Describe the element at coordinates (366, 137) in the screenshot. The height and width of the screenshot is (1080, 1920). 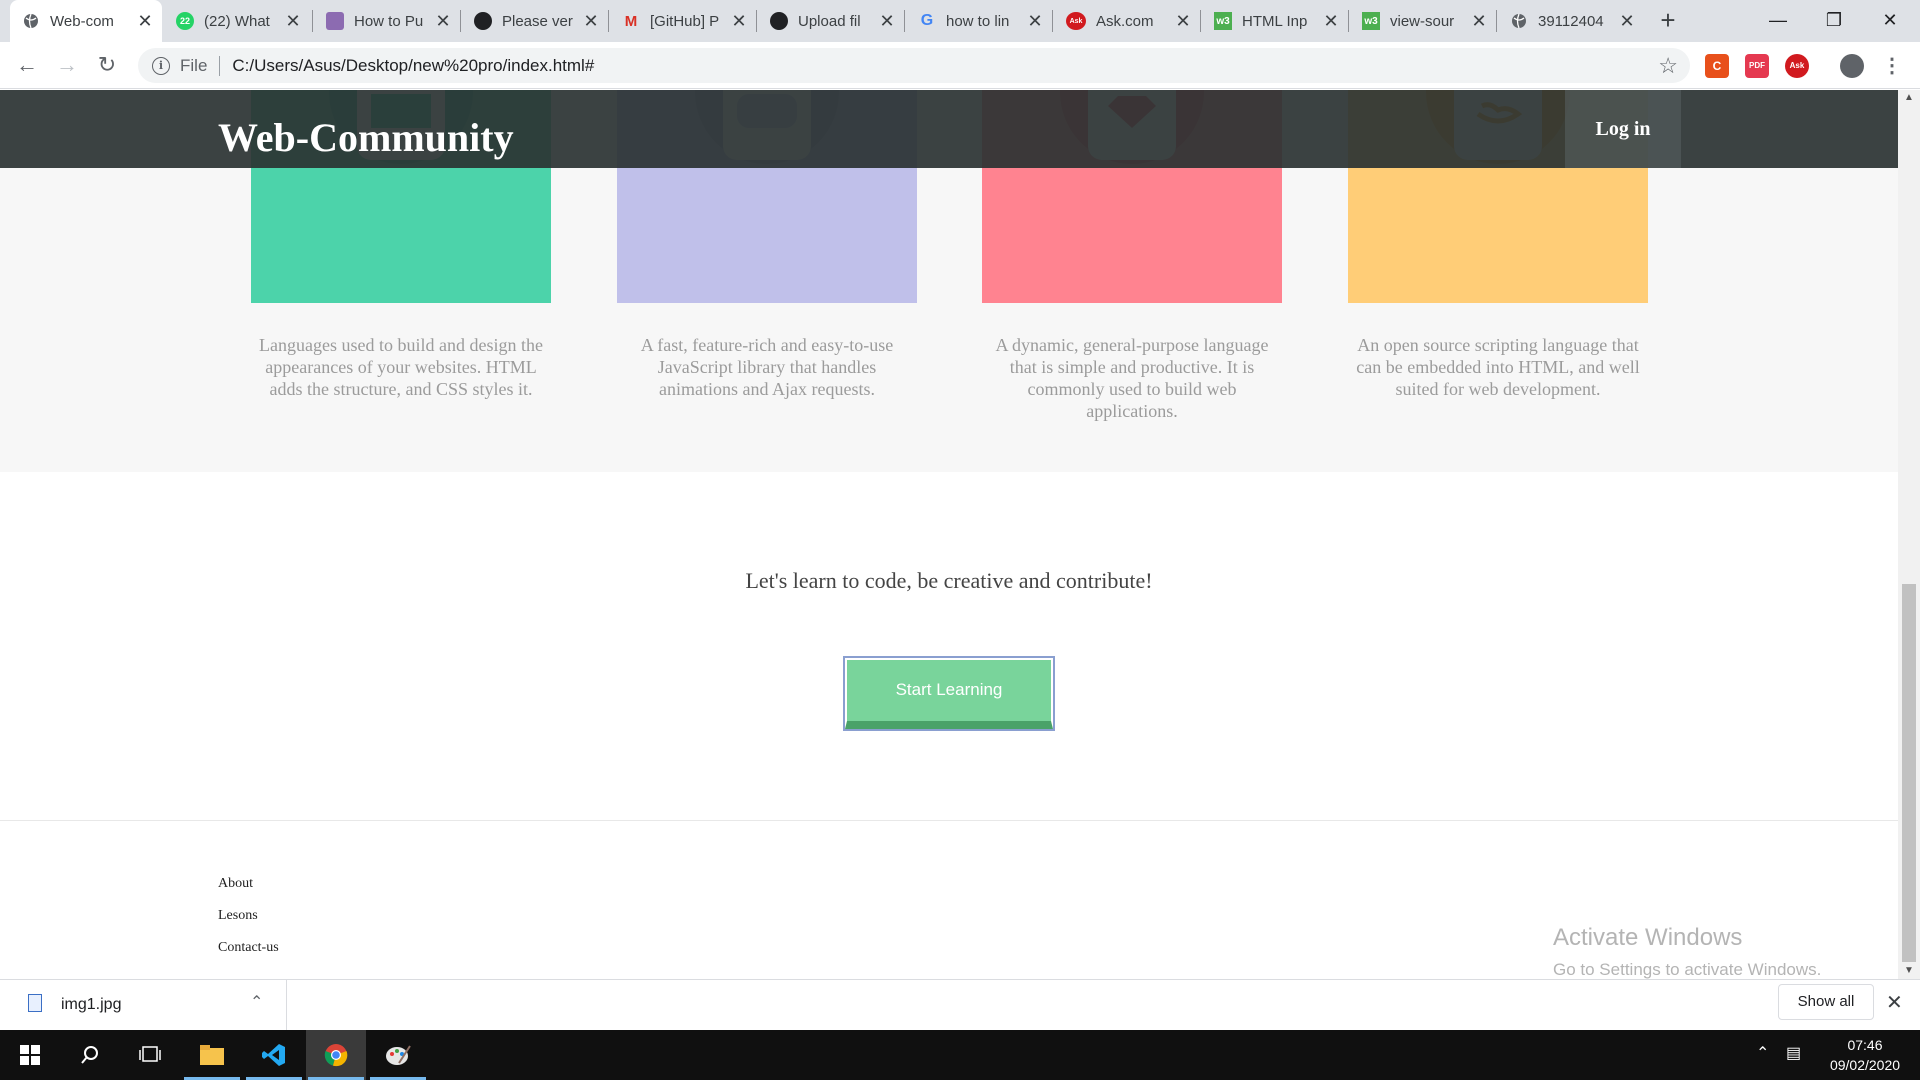
I see `site-logo: Web-Community` at that location.